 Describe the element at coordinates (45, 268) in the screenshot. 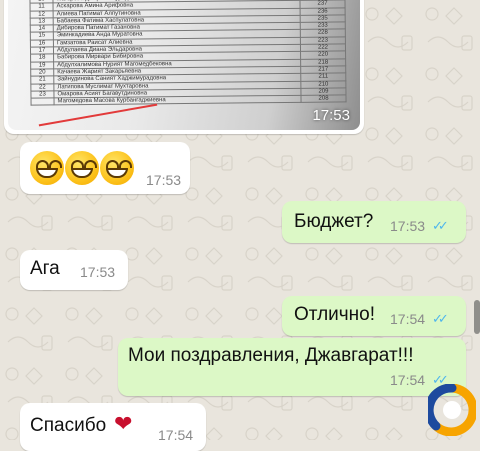

I see `message-text: Ага` at that location.